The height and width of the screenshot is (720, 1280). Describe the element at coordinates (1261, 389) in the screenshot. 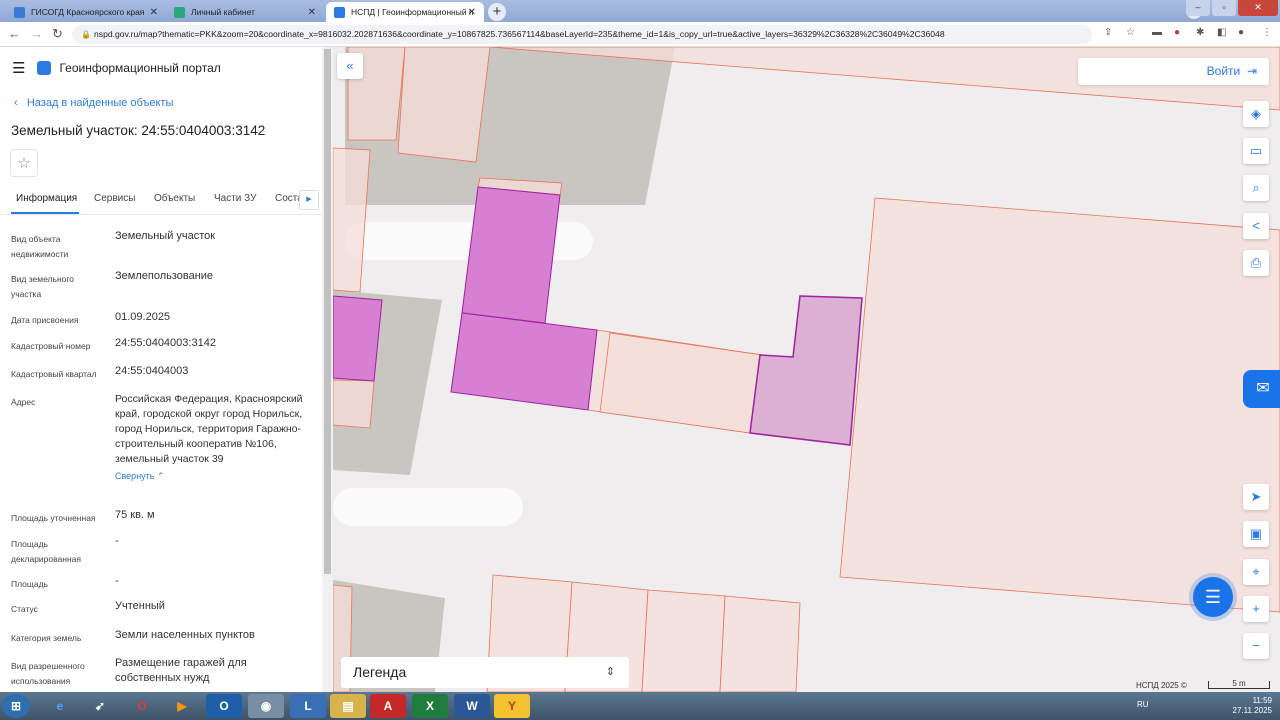

I see `feedback-tab-button: ✉` at that location.